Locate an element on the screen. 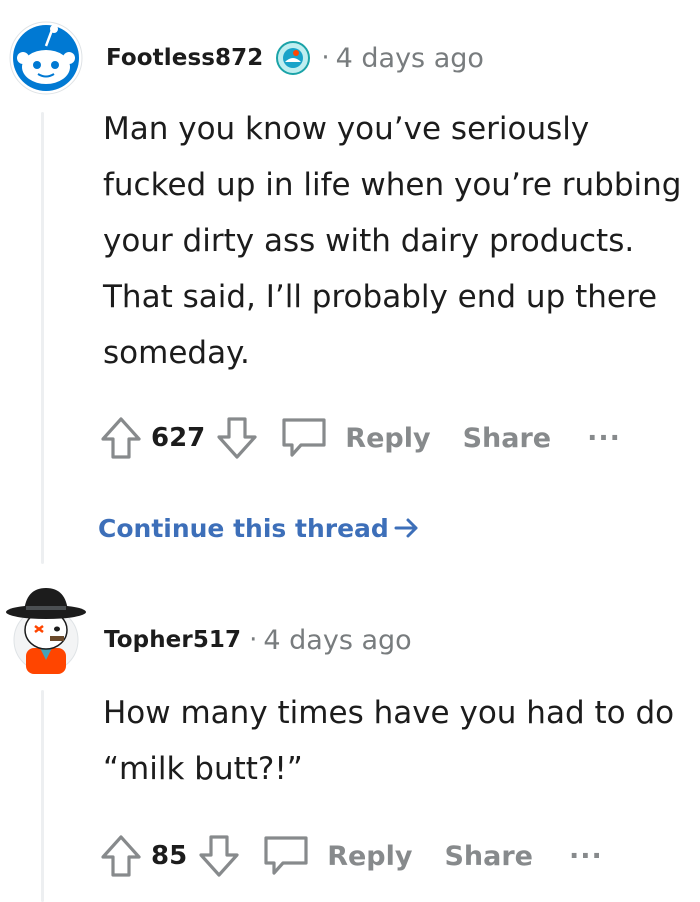 This screenshot has width=700, height=902. vote-count: 627 is located at coordinates (178, 438).